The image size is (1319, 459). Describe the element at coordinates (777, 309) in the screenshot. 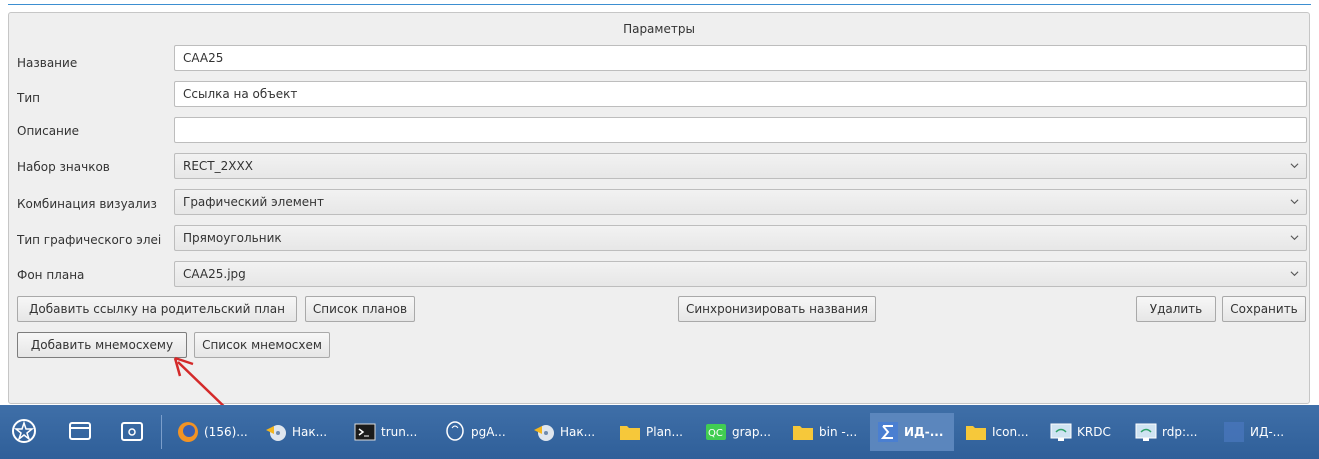

I see `sync-names-button: Синхронизировать названия` at that location.